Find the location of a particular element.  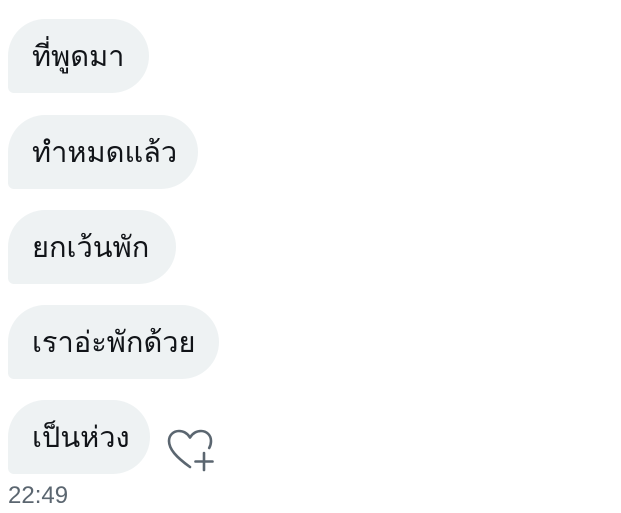

message-bubble: เป็นห่วง is located at coordinates (79, 437).